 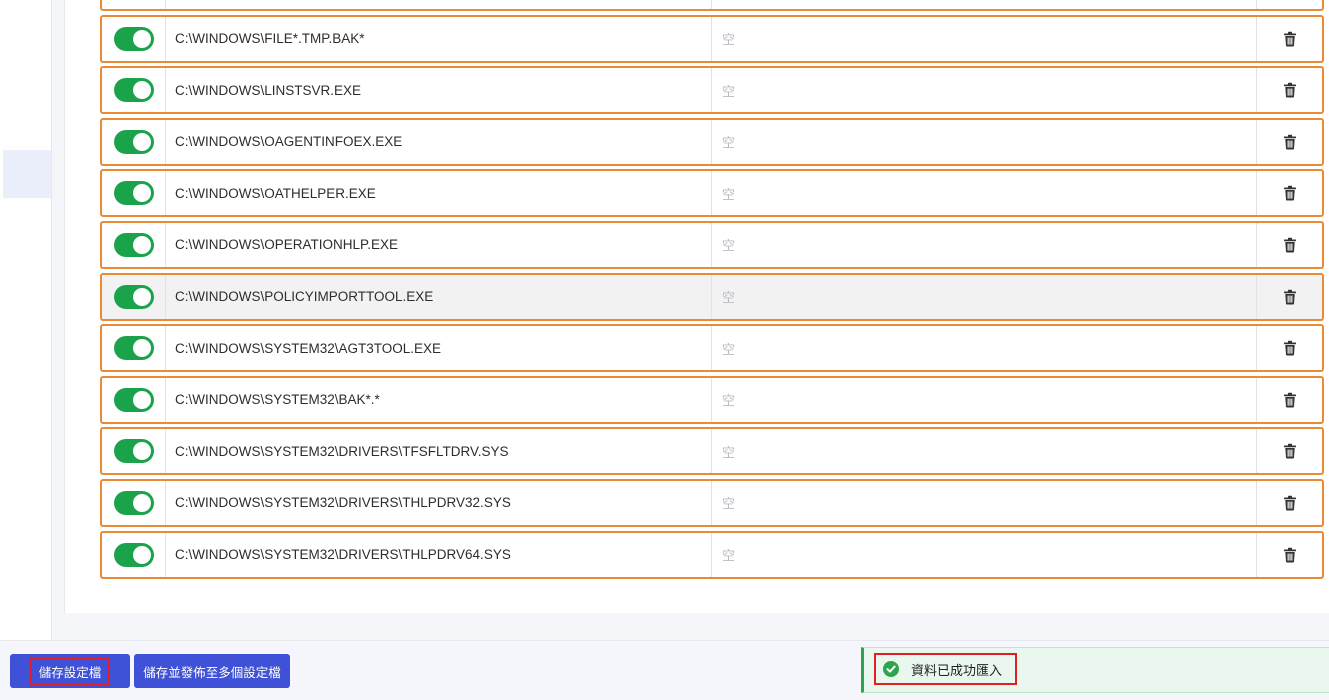 What do you see at coordinates (308, 348) in the screenshot?
I see `path-text: C:\WINDOWS\SYSTEM32\AGT3TOOL.EXE` at bounding box center [308, 348].